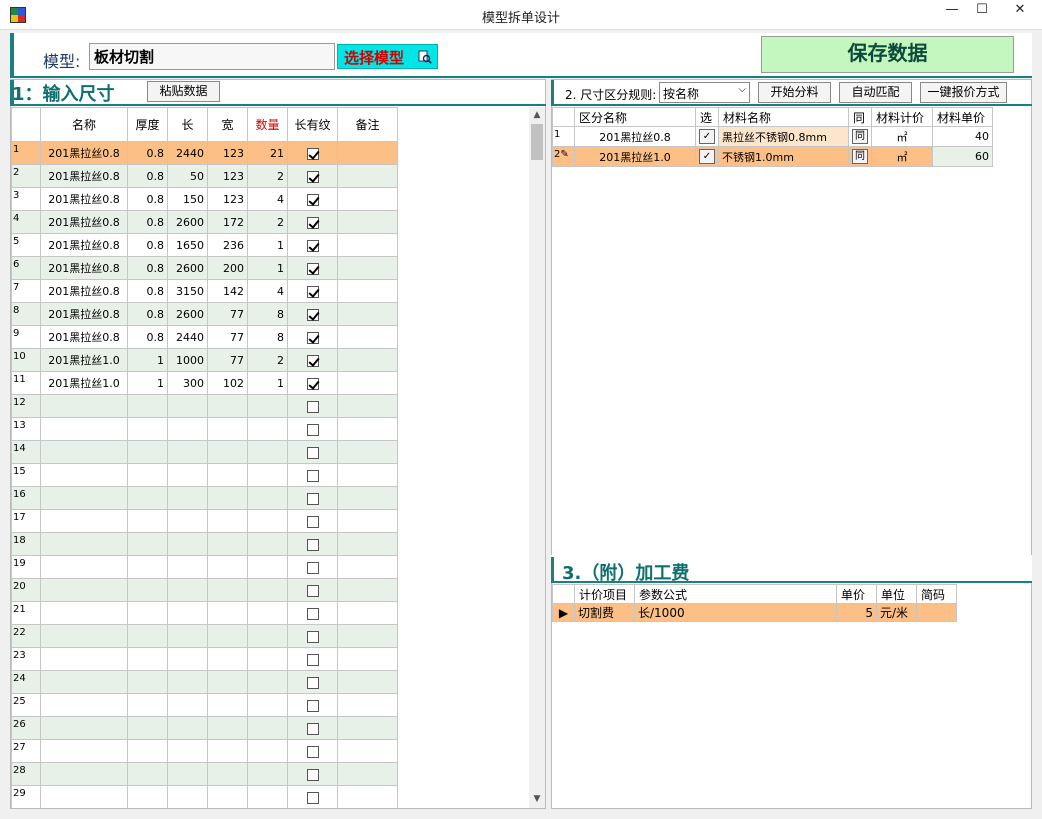 Image resolution: width=1042 pixels, height=819 pixels. What do you see at coordinates (537, 142) in the screenshot?
I see `scroll-thumb` at bounding box center [537, 142].